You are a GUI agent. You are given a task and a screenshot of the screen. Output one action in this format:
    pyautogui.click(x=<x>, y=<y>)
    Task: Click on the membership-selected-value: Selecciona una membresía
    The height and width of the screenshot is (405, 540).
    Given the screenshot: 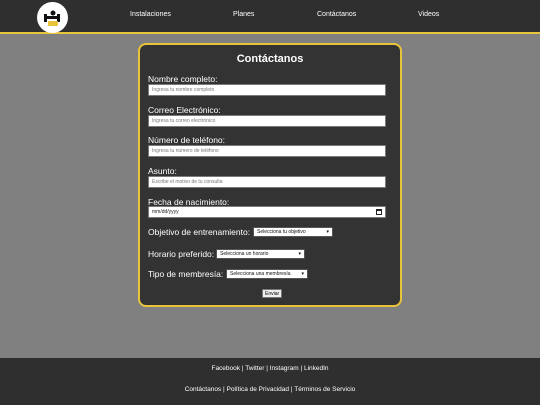 What is the action you would take?
    pyautogui.click(x=260, y=274)
    